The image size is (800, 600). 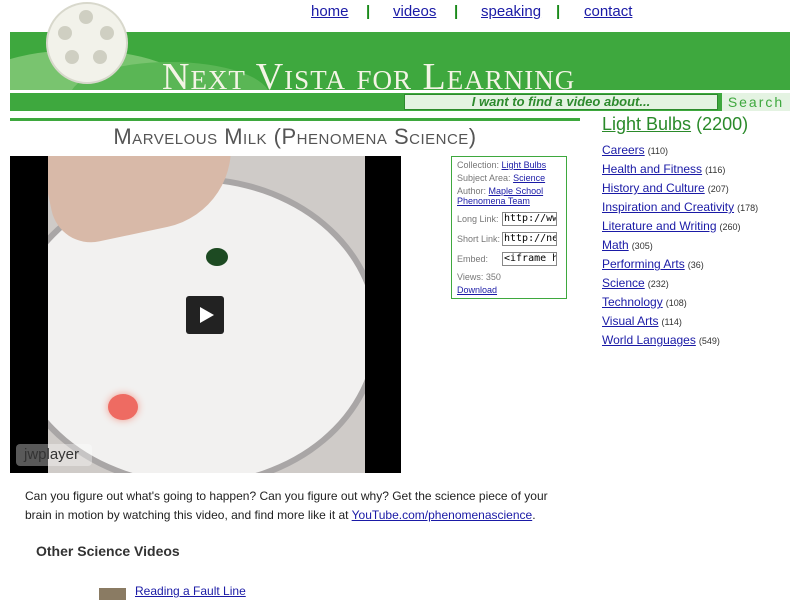 I want to click on category-link: History and Culture, so click(x=653, y=188).